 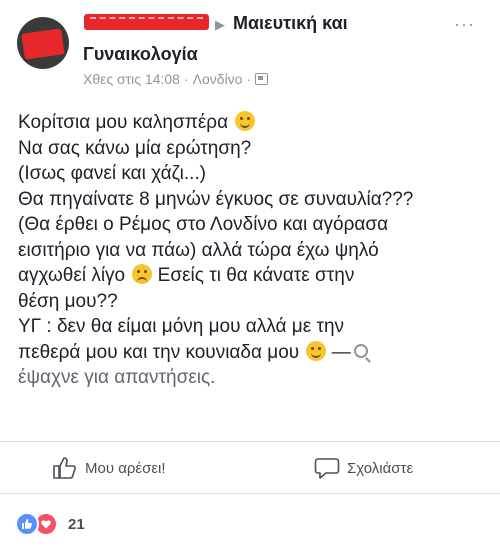 I want to click on comment-button: Σχολιάστε, so click(x=363, y=468).